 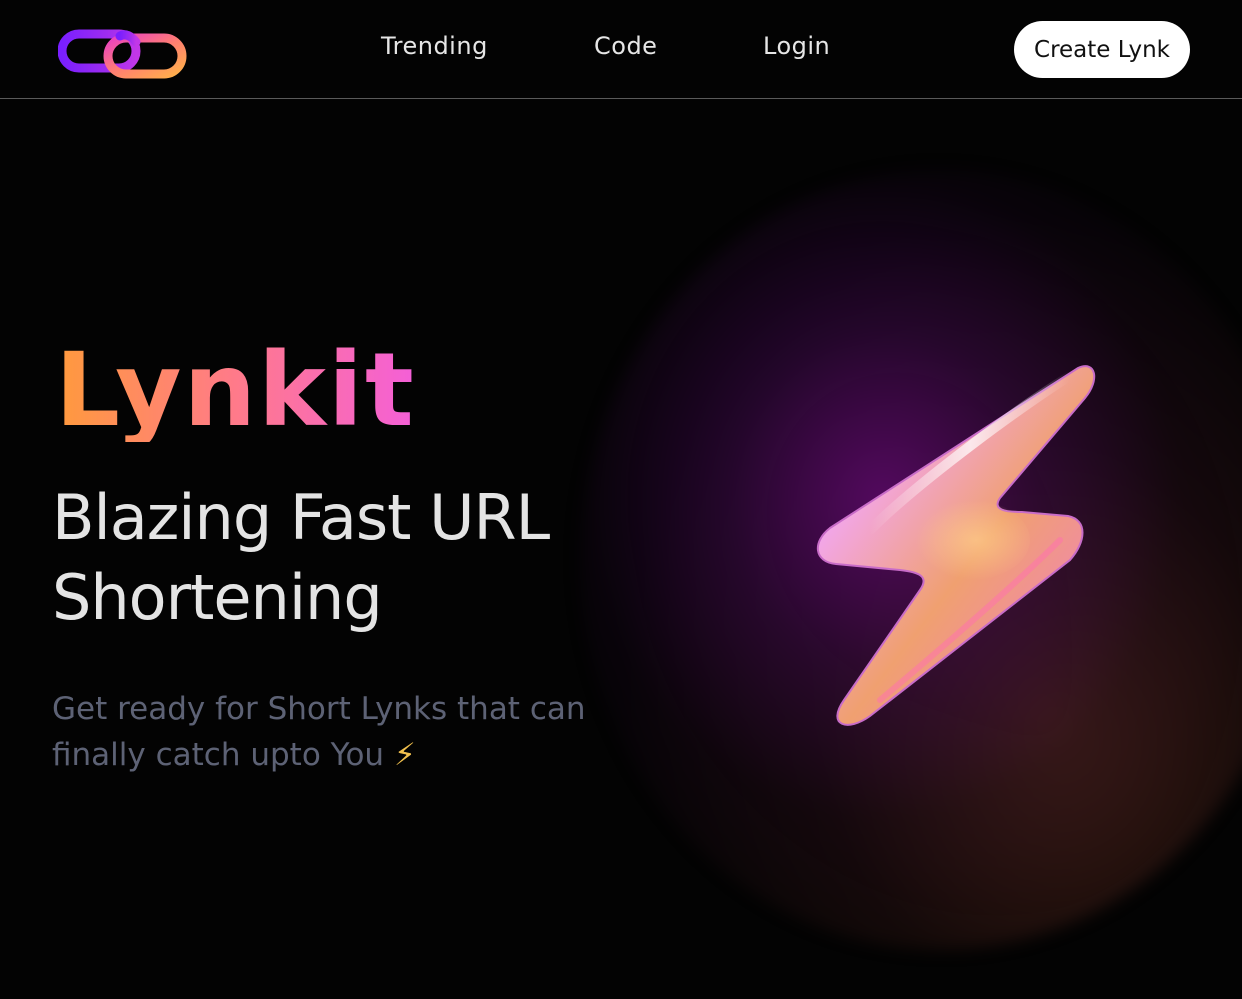 I want to click on chain-link-icon, so click(x=122, y=54).